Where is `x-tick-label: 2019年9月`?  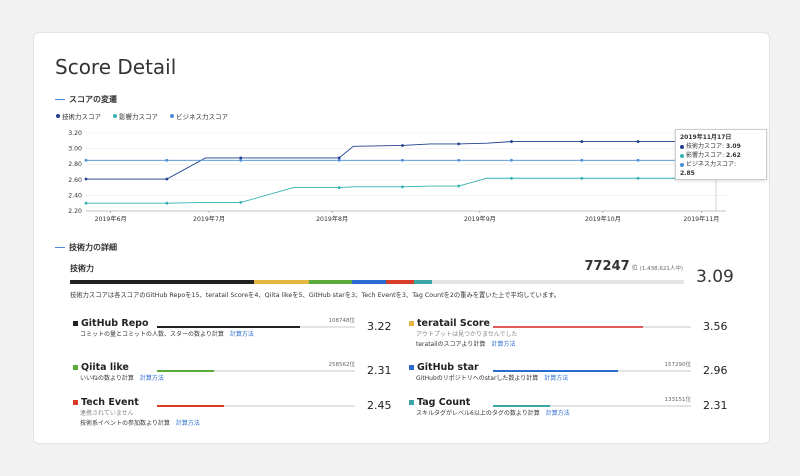
x-tick-label: 2019年9月 is located at coordinates (480, 219).